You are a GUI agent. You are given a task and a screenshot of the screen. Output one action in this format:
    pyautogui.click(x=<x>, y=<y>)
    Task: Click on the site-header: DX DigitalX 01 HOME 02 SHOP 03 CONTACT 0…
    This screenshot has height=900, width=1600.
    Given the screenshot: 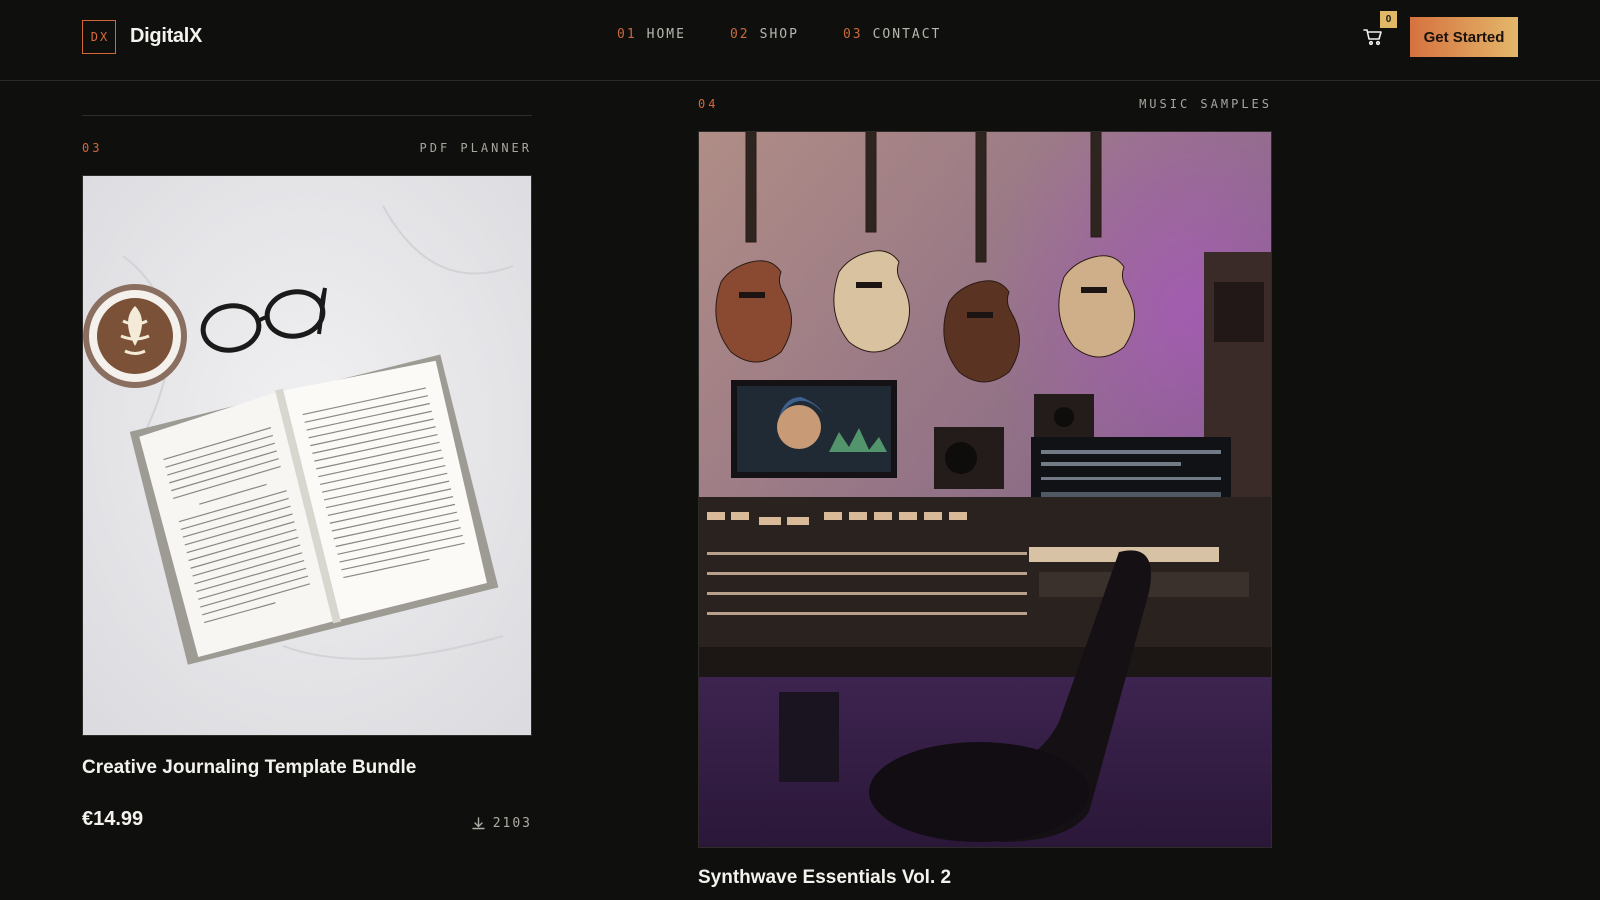 What is the action you would take?
    pyautogui.click(x=800, y=40)
    